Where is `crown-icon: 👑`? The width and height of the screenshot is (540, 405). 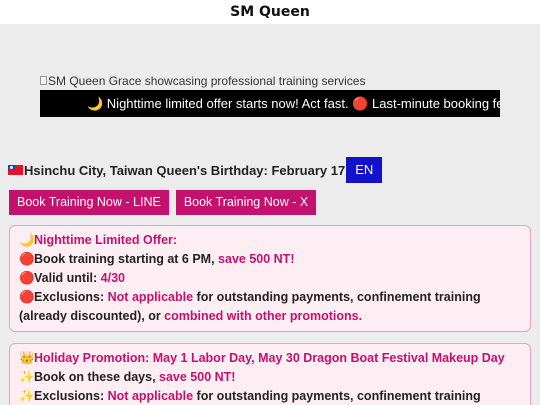
crown-icon: 👑 is located at coordinates (27, 358).